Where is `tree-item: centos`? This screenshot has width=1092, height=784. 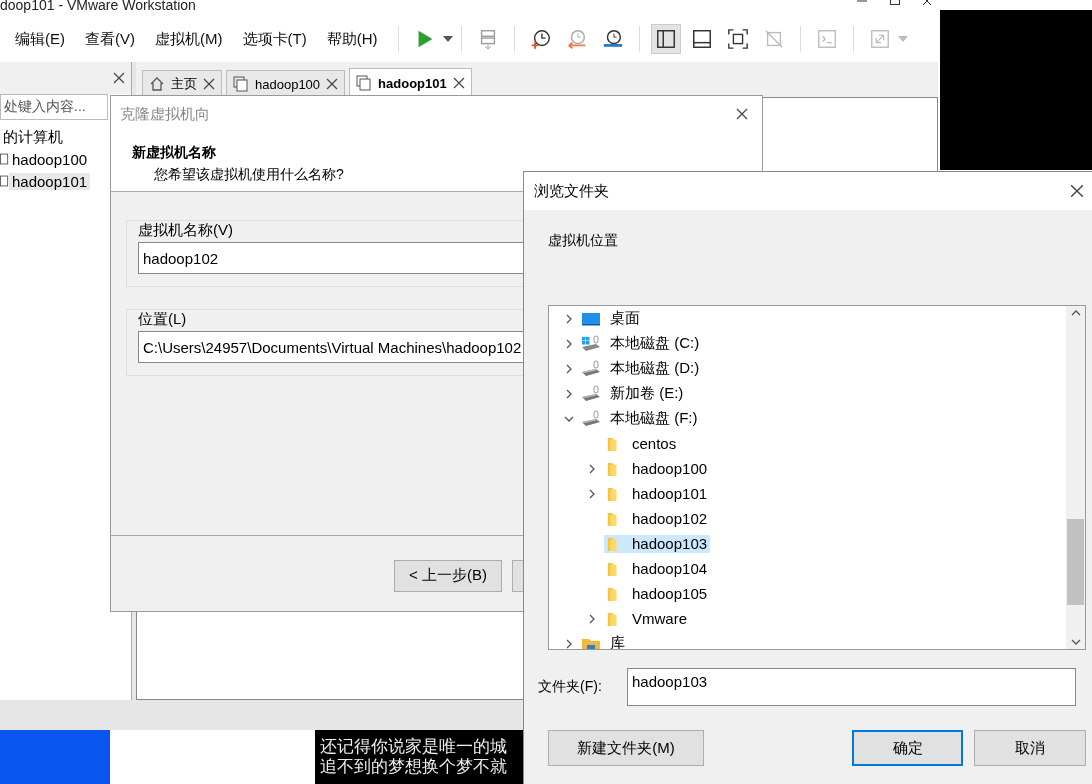 tree-item: centos is located at coordinates (642, 443).